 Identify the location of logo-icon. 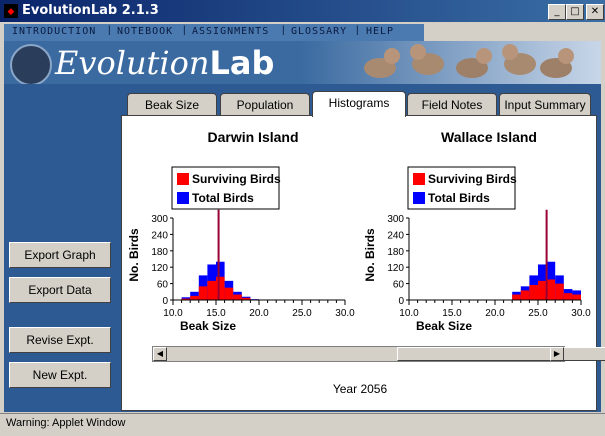
(31, 65).